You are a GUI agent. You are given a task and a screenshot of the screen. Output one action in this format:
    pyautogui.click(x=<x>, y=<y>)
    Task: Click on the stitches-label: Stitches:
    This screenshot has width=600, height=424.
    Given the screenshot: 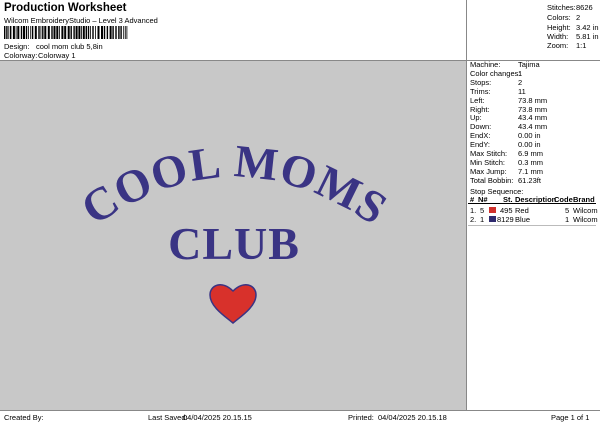 What is the action you would take?
    pyautogui.click(x=561, y=7)
    